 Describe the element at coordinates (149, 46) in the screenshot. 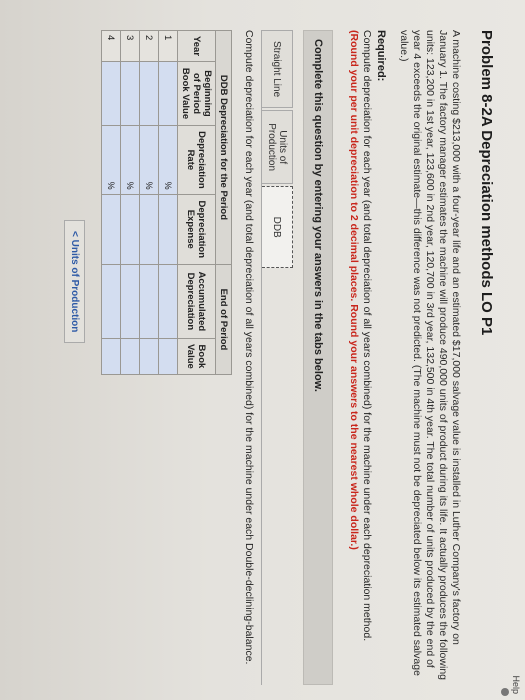

I see `year-cell: 2` at that location.